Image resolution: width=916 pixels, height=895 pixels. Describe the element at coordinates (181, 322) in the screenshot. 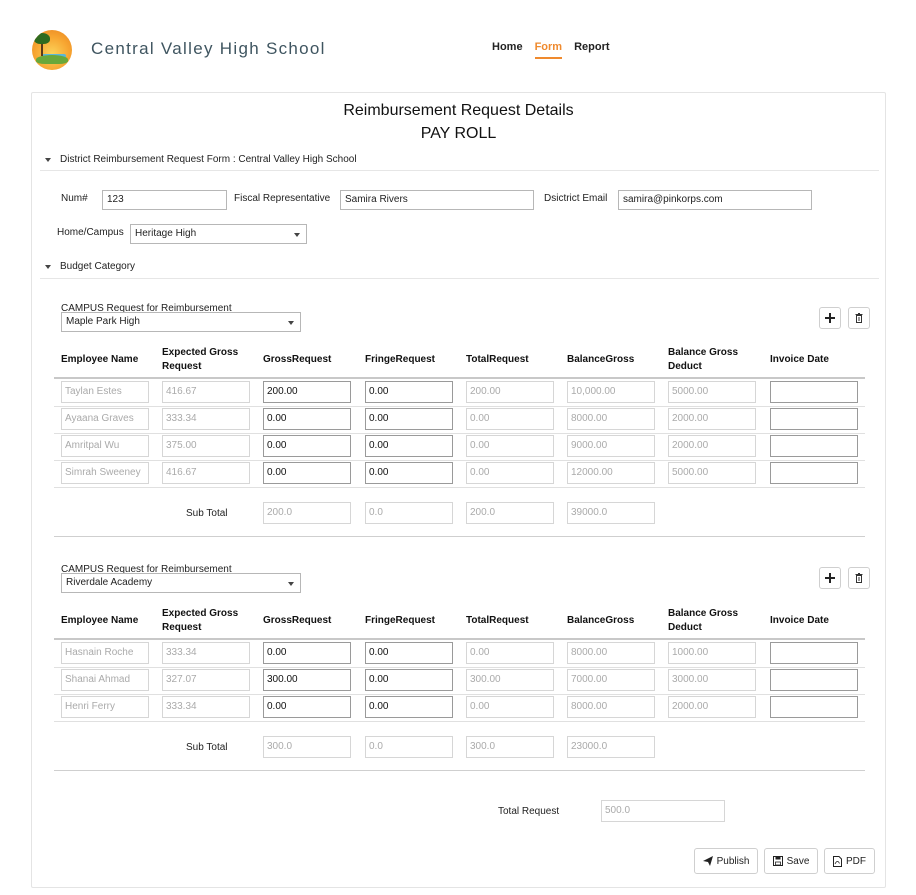

I see `campus-select: Maple Park High` at that location.